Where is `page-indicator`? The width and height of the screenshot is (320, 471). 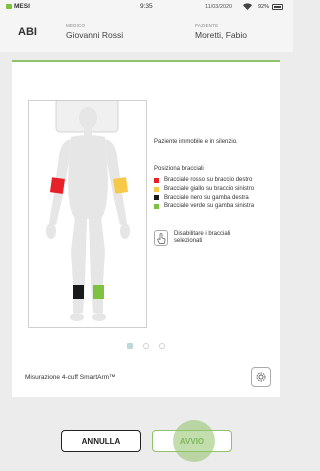
page-indicator is located at coordinates (146, 346).